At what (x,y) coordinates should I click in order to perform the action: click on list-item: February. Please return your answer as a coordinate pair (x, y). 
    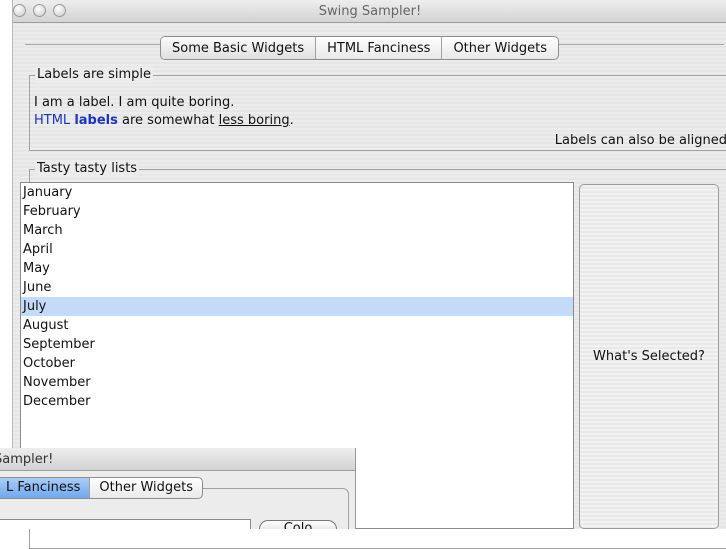
    Looking at the image, I should click on (297, 211).